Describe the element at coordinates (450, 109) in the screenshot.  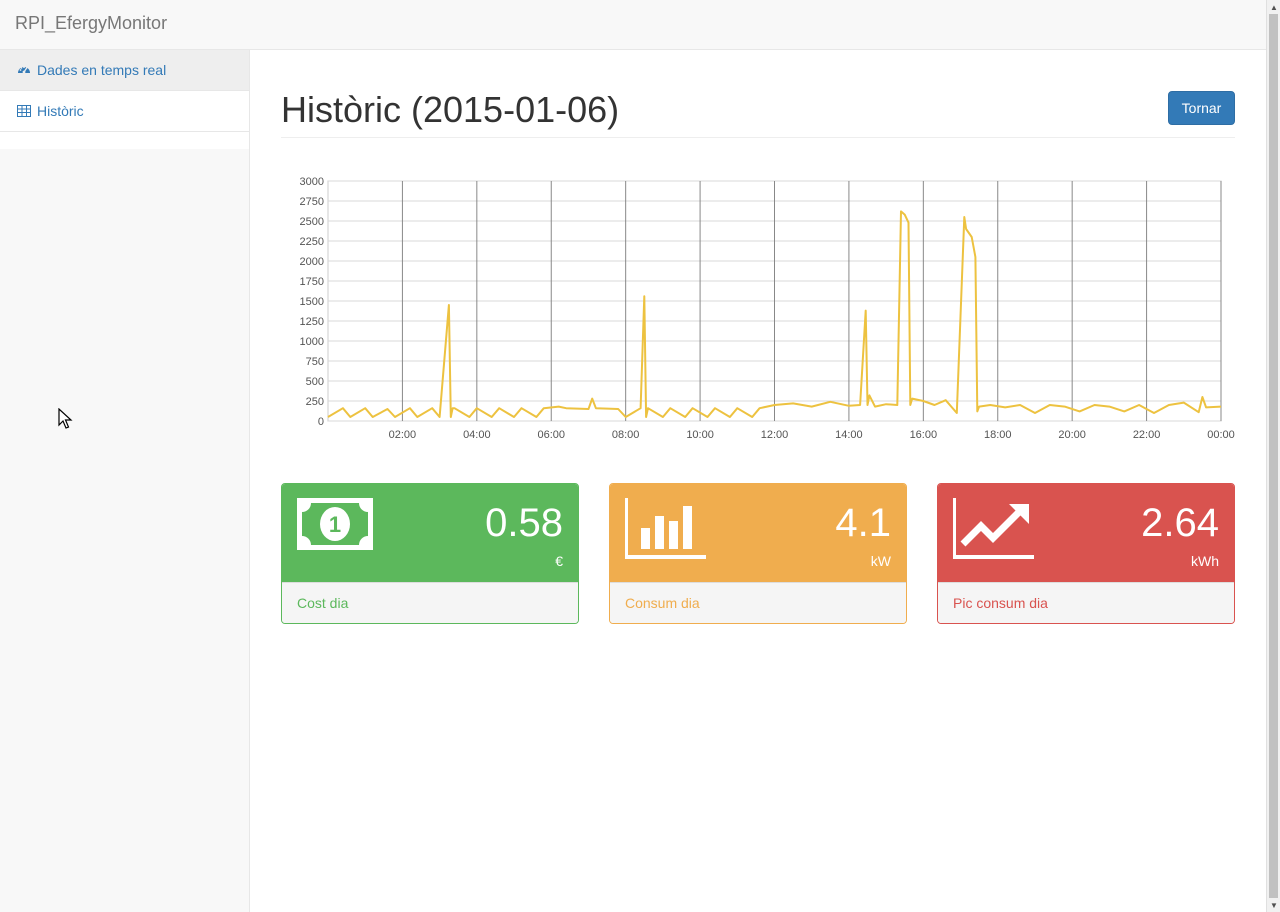
I see `page-title: Històric (2015-01-06)` at that location.